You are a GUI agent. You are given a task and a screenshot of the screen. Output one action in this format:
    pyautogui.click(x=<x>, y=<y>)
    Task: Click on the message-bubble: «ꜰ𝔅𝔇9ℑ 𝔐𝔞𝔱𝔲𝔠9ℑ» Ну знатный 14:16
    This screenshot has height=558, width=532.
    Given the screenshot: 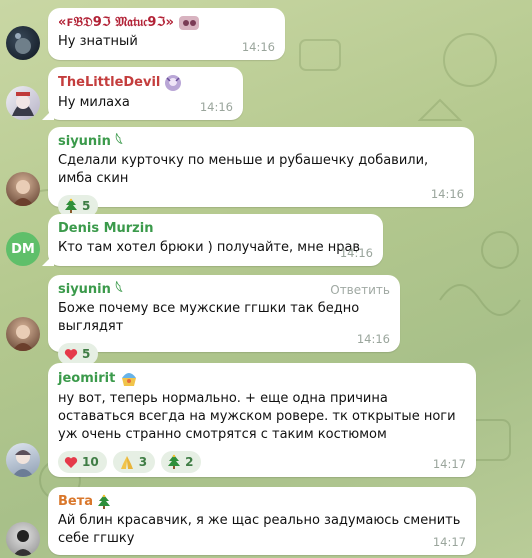 What is the action you would take?
    pyautogui.click(x=166, y=34)
    